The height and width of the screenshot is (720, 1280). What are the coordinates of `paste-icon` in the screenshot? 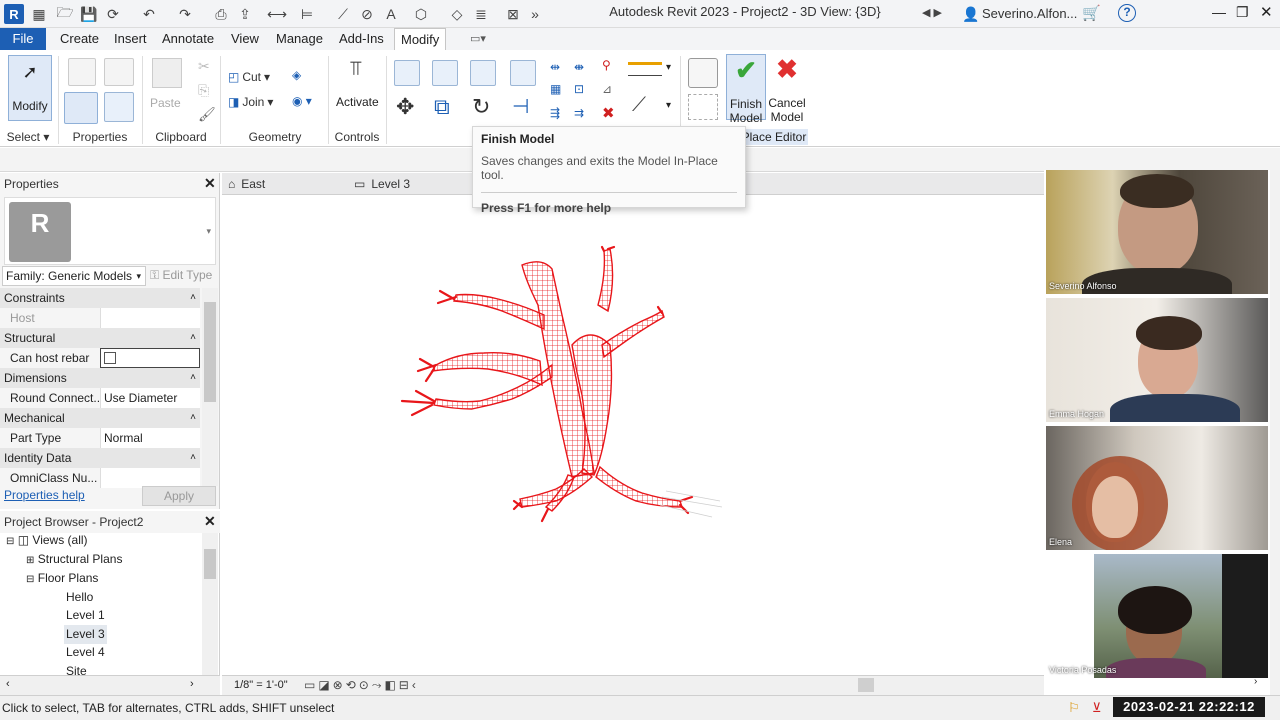 It's located at (167, 73).